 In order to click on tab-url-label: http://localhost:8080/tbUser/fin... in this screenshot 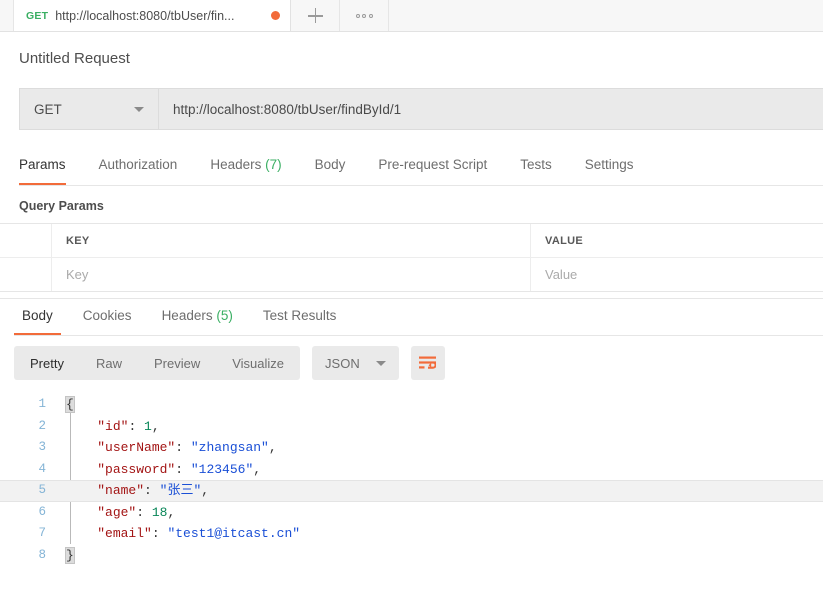, I will do `click(145, 15)`.